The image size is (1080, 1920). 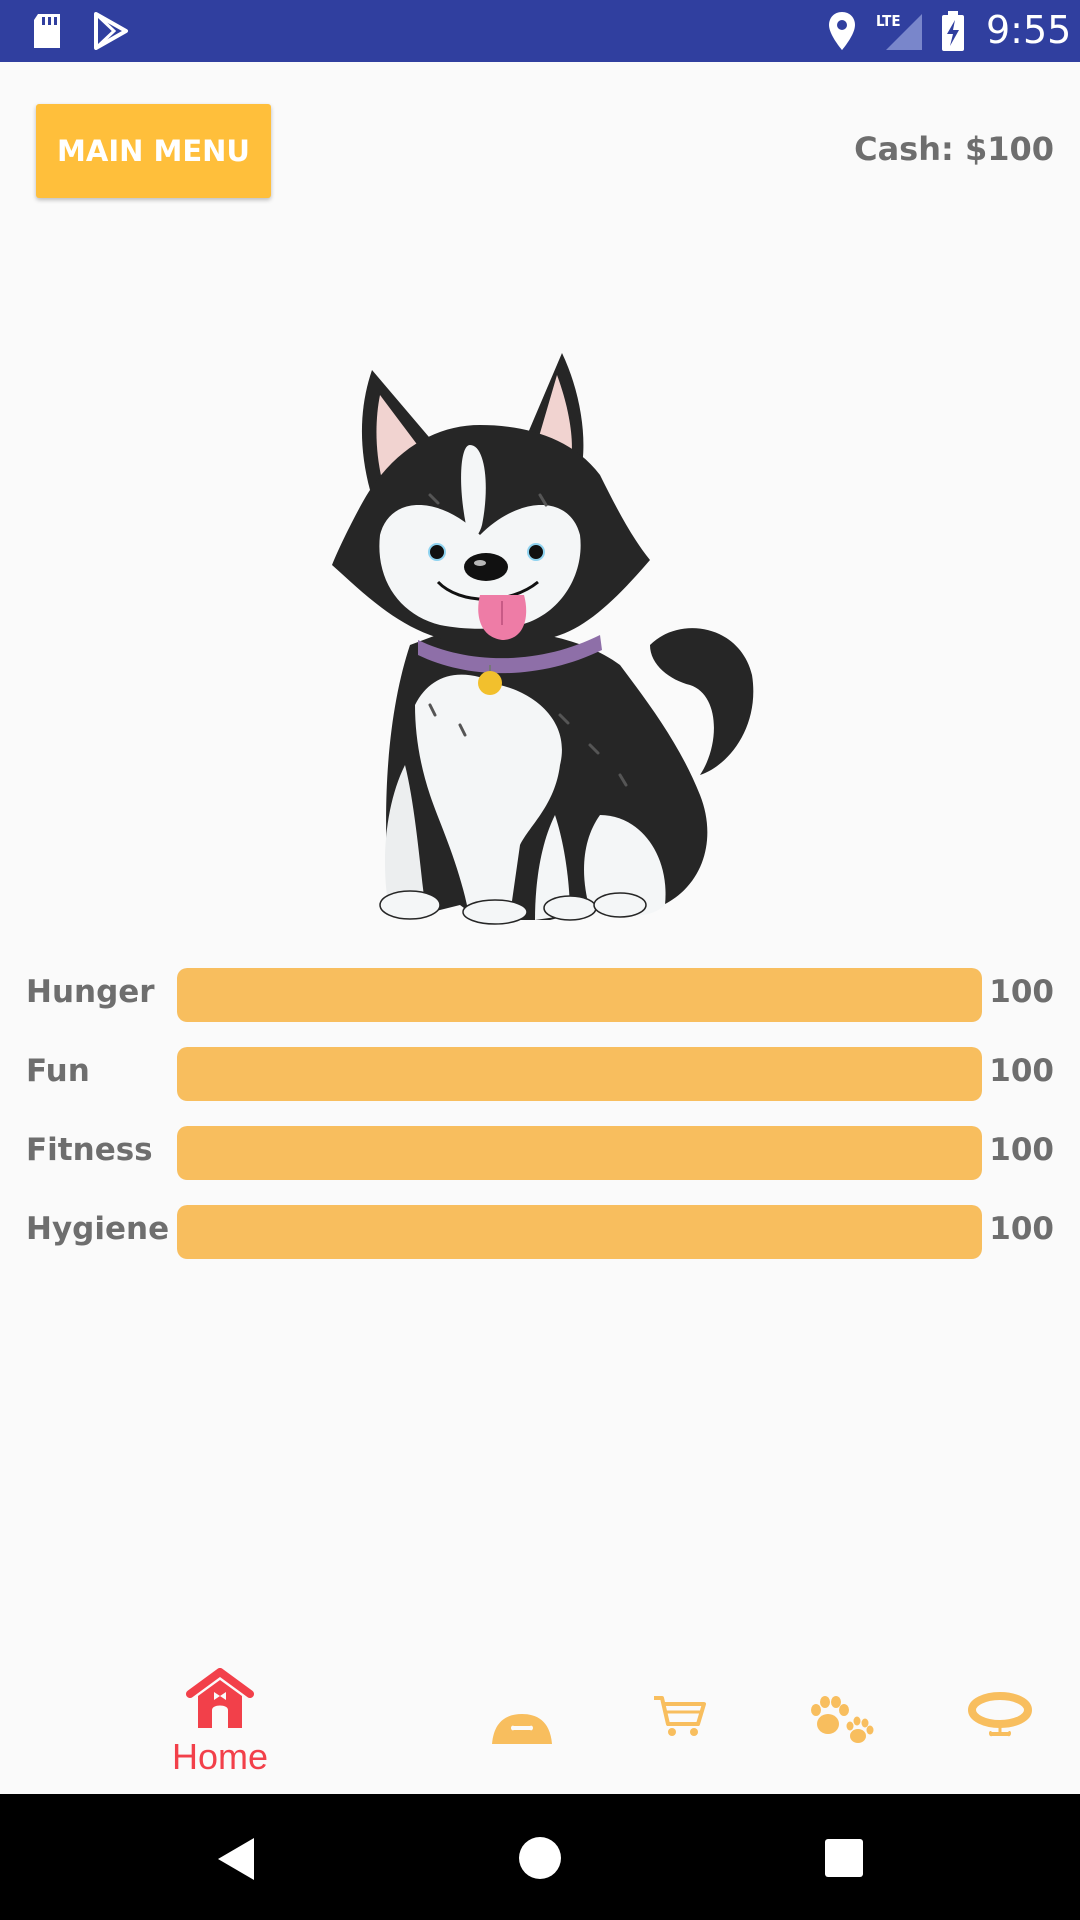 What do you see at coordinates (98, 1229) in the screenshot?
I see `stat-label: Hygiene` at bounding box center [98, 1229].